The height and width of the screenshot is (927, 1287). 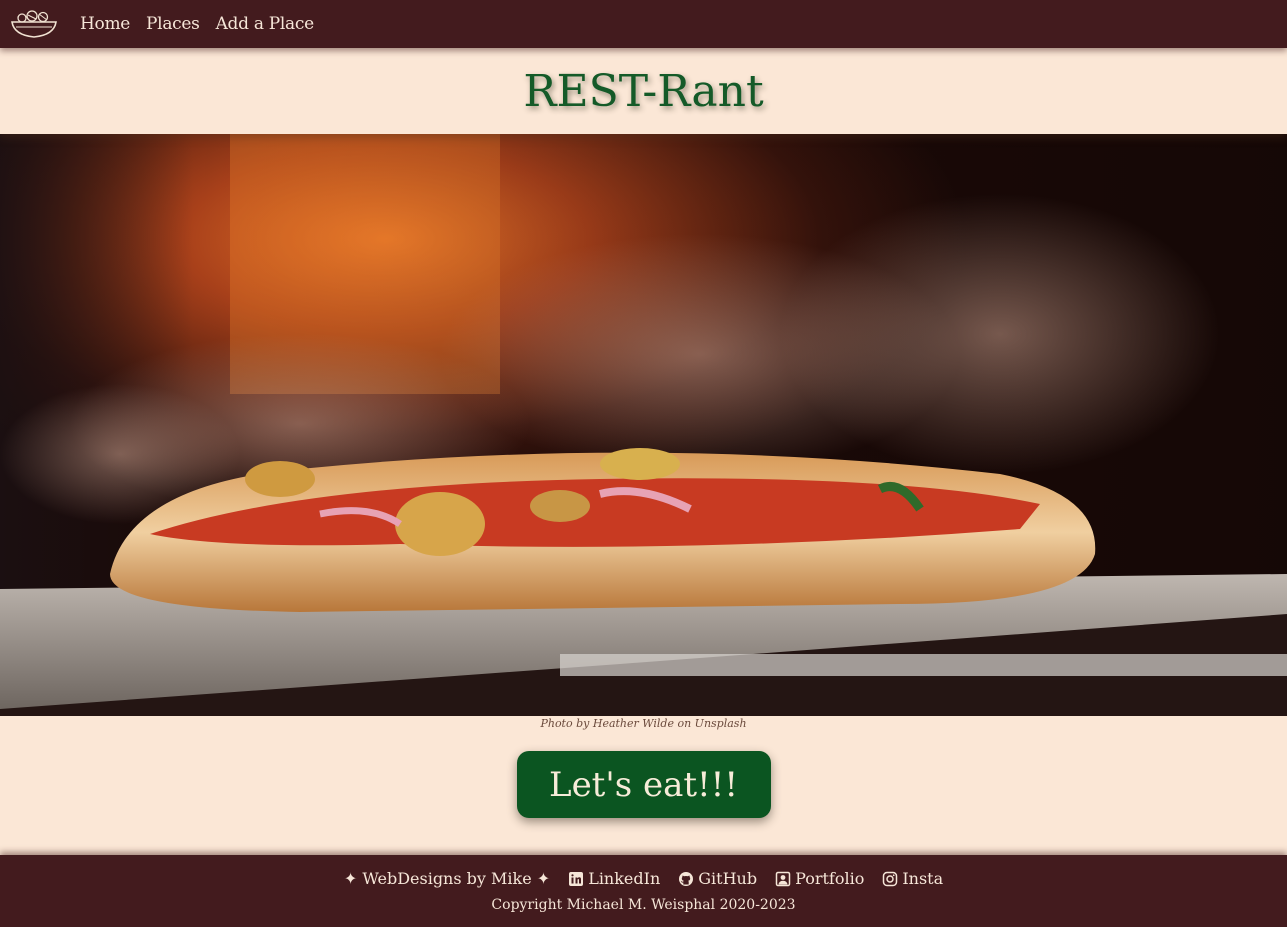 I want to click on footer-linkedin-link: LinkedIn, so click(x=614, y=878).